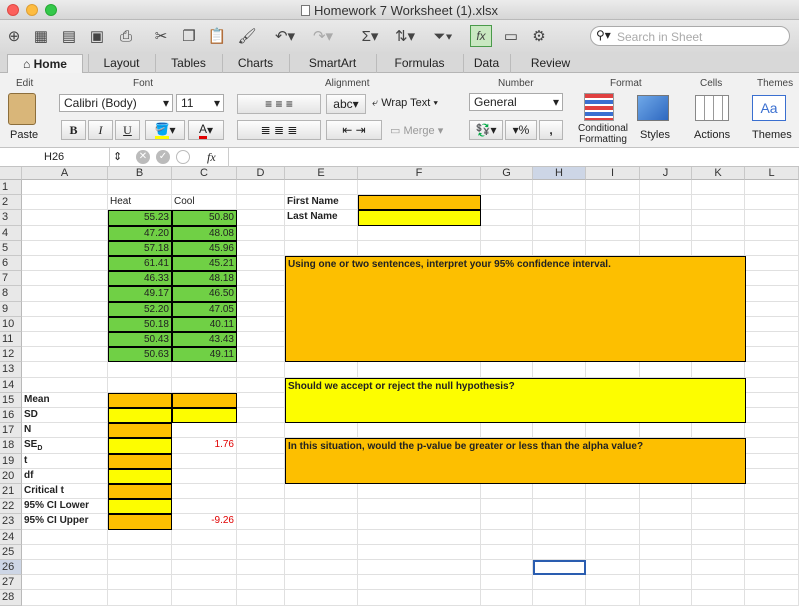  Describe the element at coordinates (405, 36) in the screenshot. I see `sort-icon: ⇅▾` at that location.